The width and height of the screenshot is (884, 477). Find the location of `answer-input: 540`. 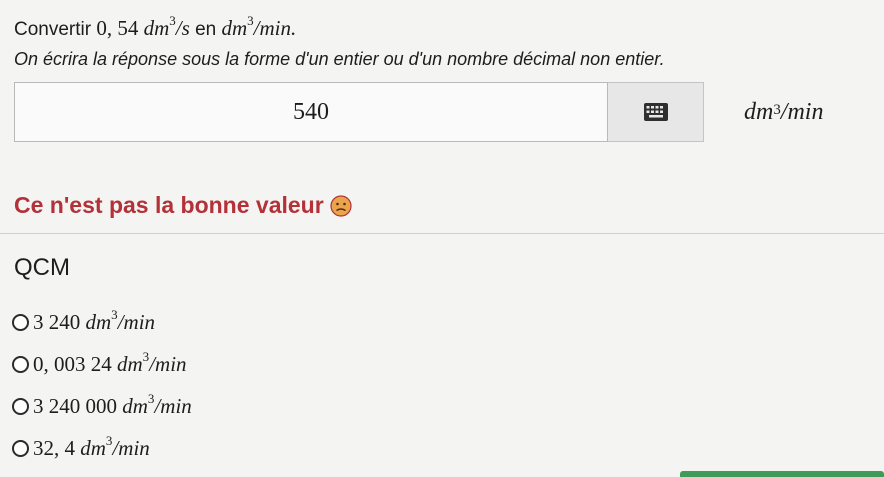

answer-input: 540 is located at coordinates (311, 112).